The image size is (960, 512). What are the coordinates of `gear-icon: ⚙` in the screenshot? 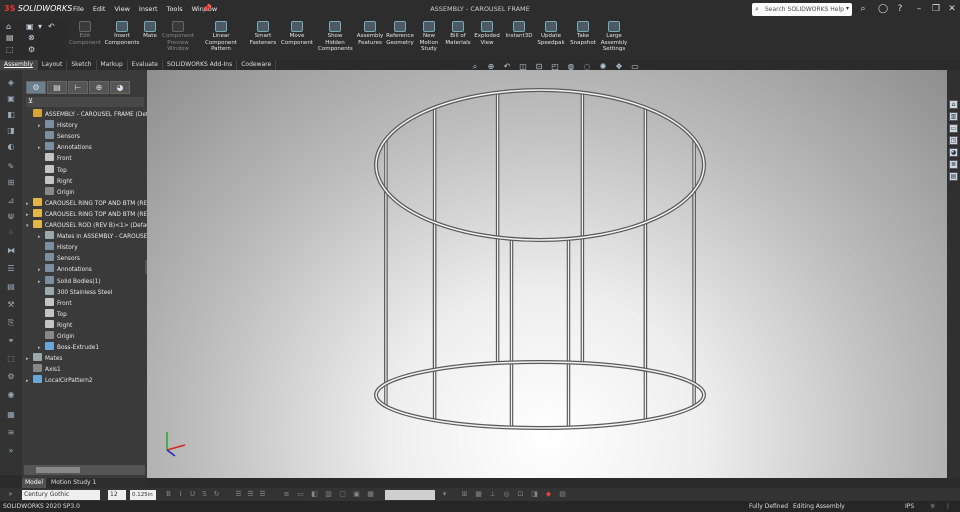 It's located at (31, 49).